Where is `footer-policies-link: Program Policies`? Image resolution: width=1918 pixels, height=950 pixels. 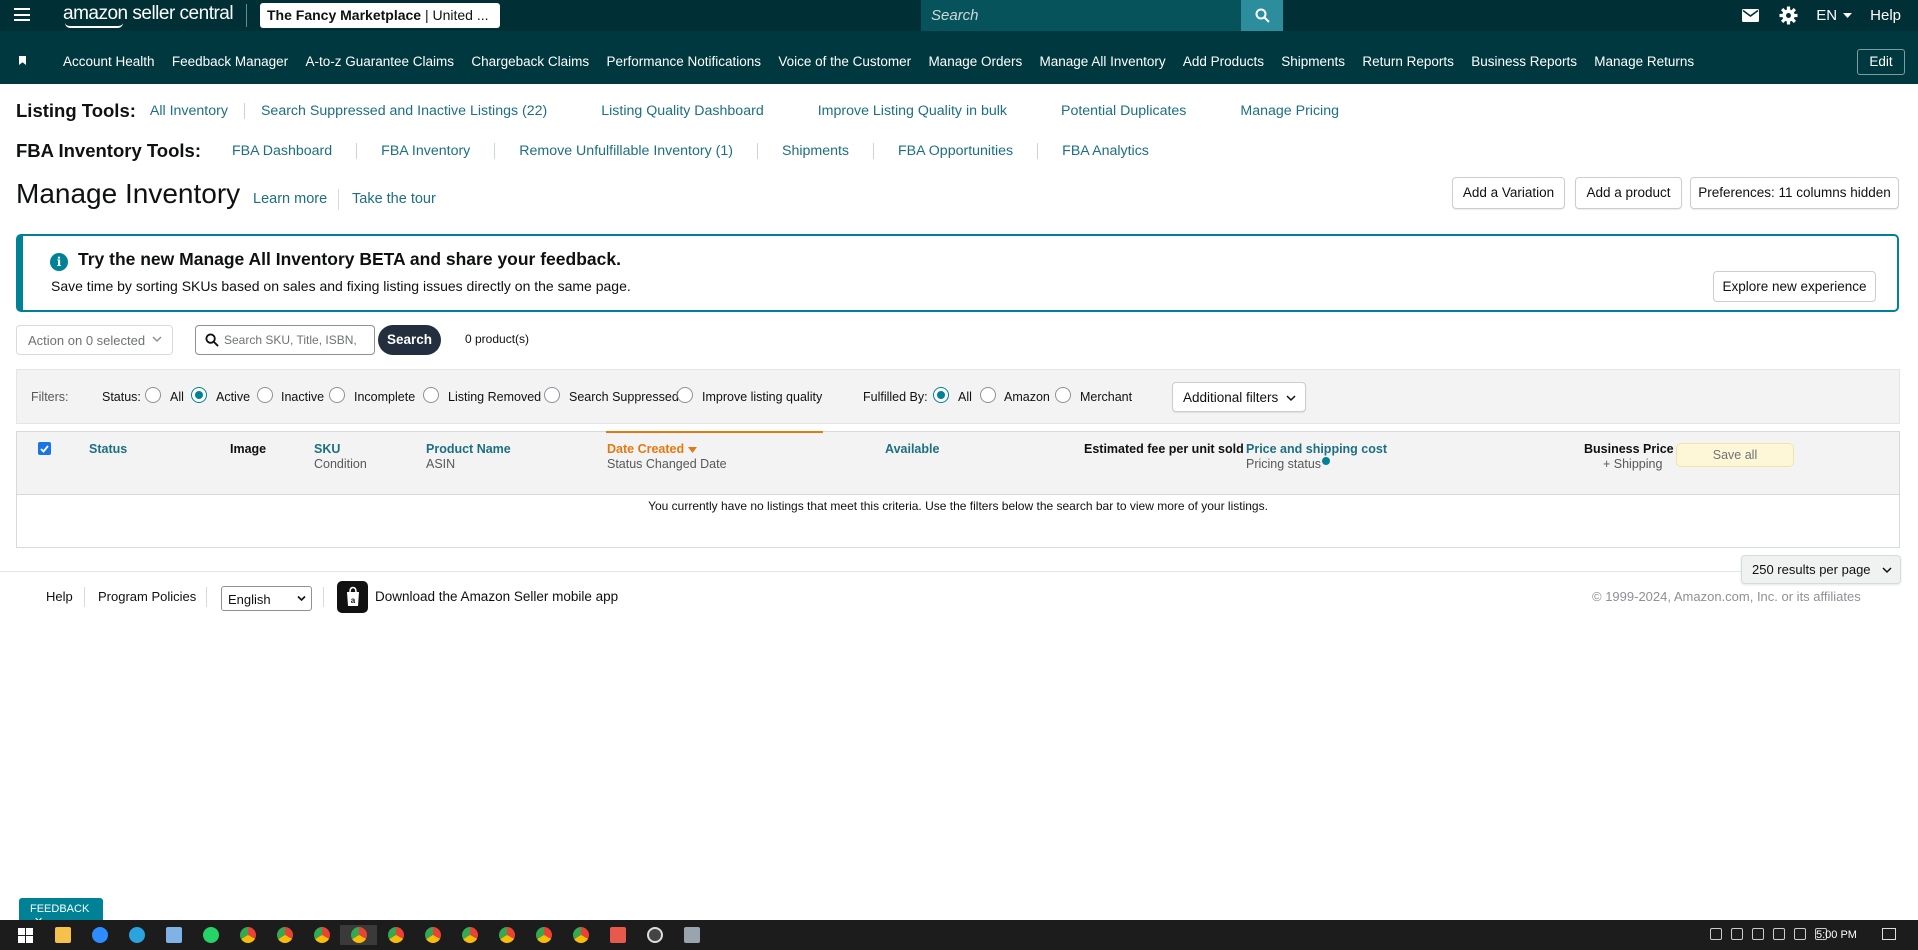
footer-policies-link: Program Policies is located at coordinates (147, 596).